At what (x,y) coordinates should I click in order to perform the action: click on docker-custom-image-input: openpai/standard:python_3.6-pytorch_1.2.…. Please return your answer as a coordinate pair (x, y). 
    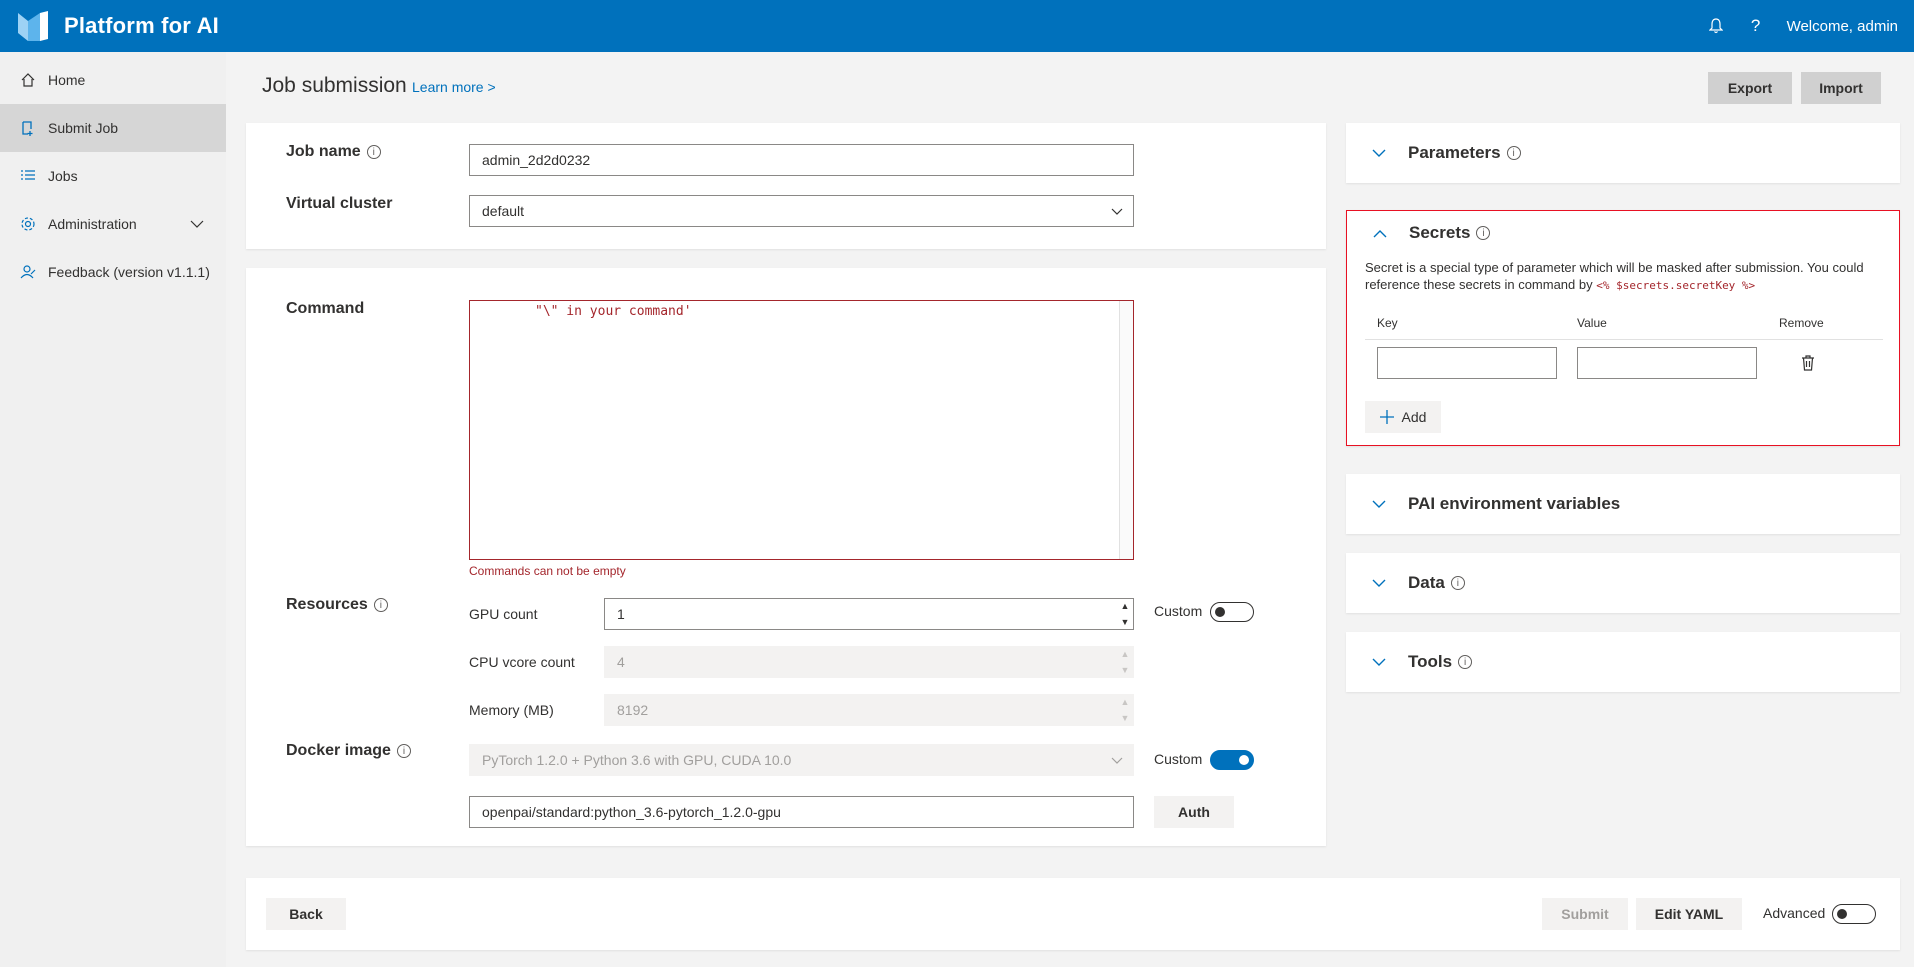
    Looking at the image, I should click on (801, 812).